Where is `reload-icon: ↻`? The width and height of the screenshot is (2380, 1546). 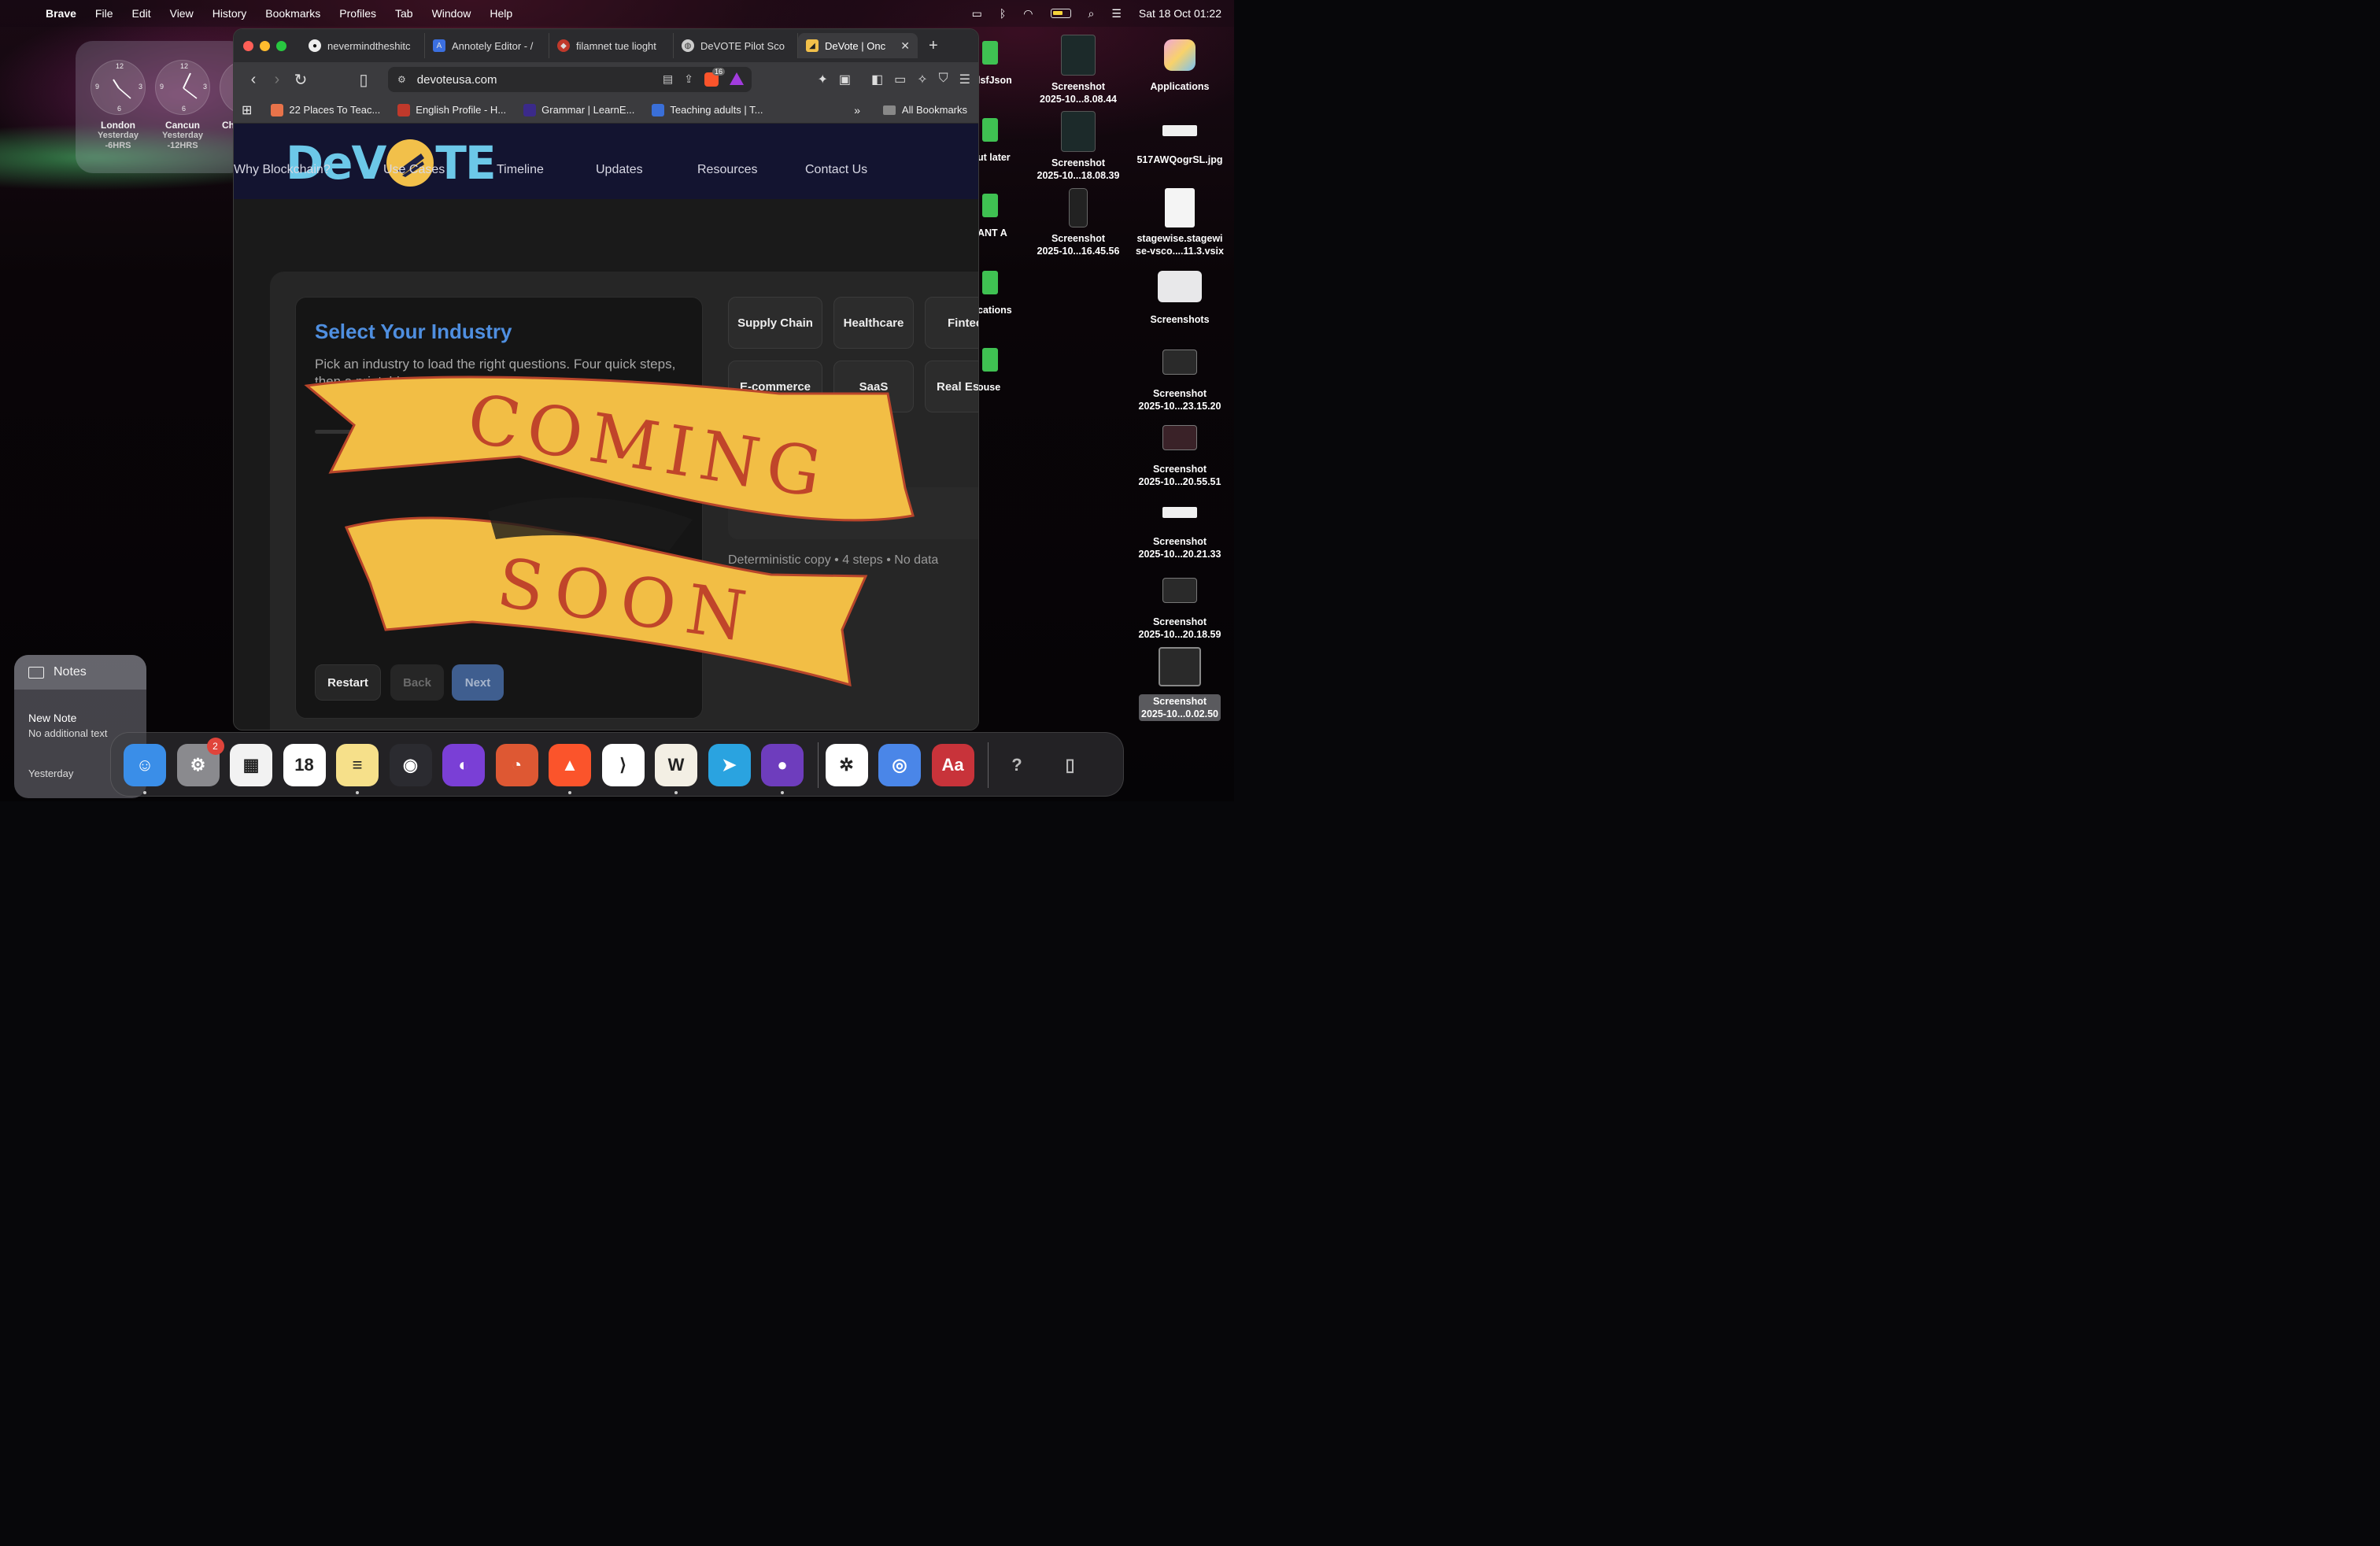 reload-icon: ↻ is located at coordinates (300, 80).